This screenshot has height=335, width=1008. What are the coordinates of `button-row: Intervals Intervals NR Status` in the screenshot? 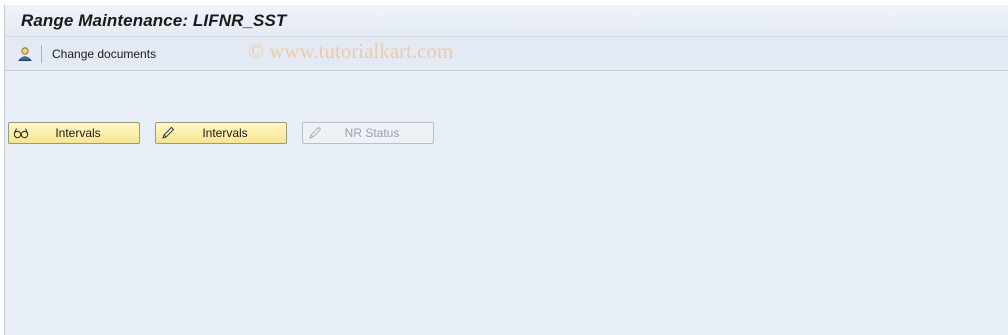 It's located at (228, 133).